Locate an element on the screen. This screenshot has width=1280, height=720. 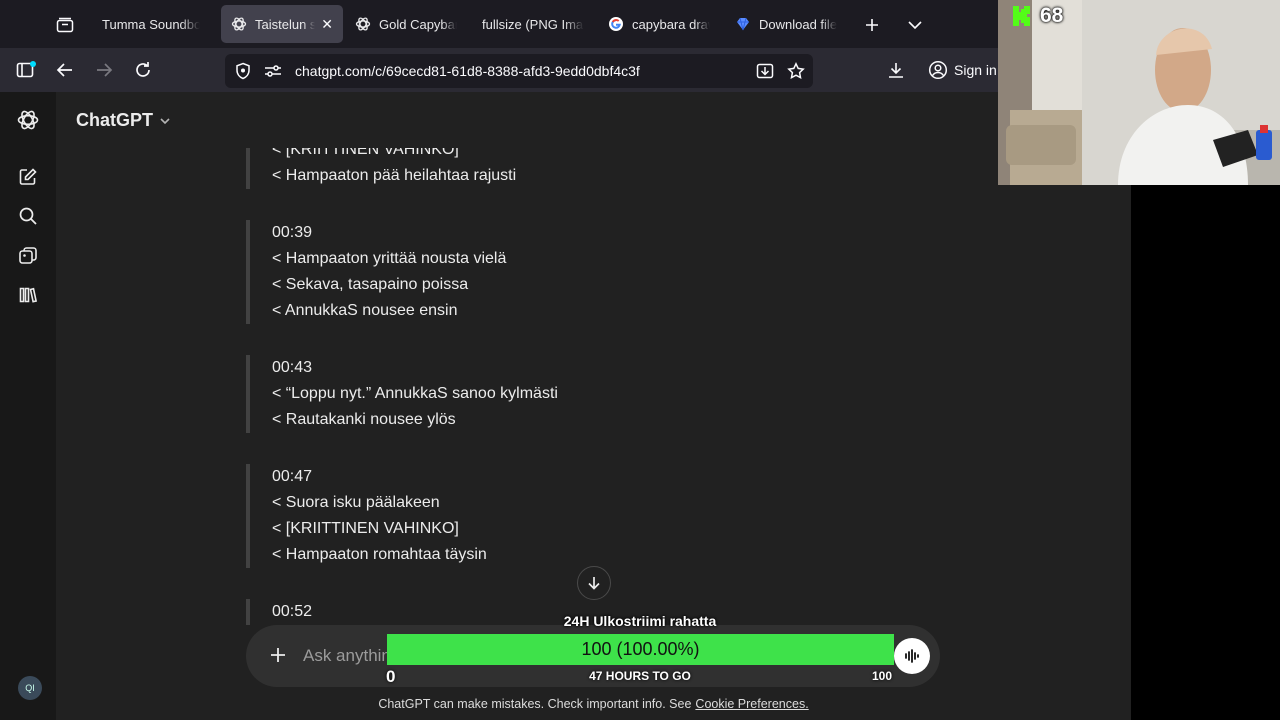
transcript-line: < “Loppu nyt.” AnnukkaS sanoo kylmästi is located at coordinates (415, 393).